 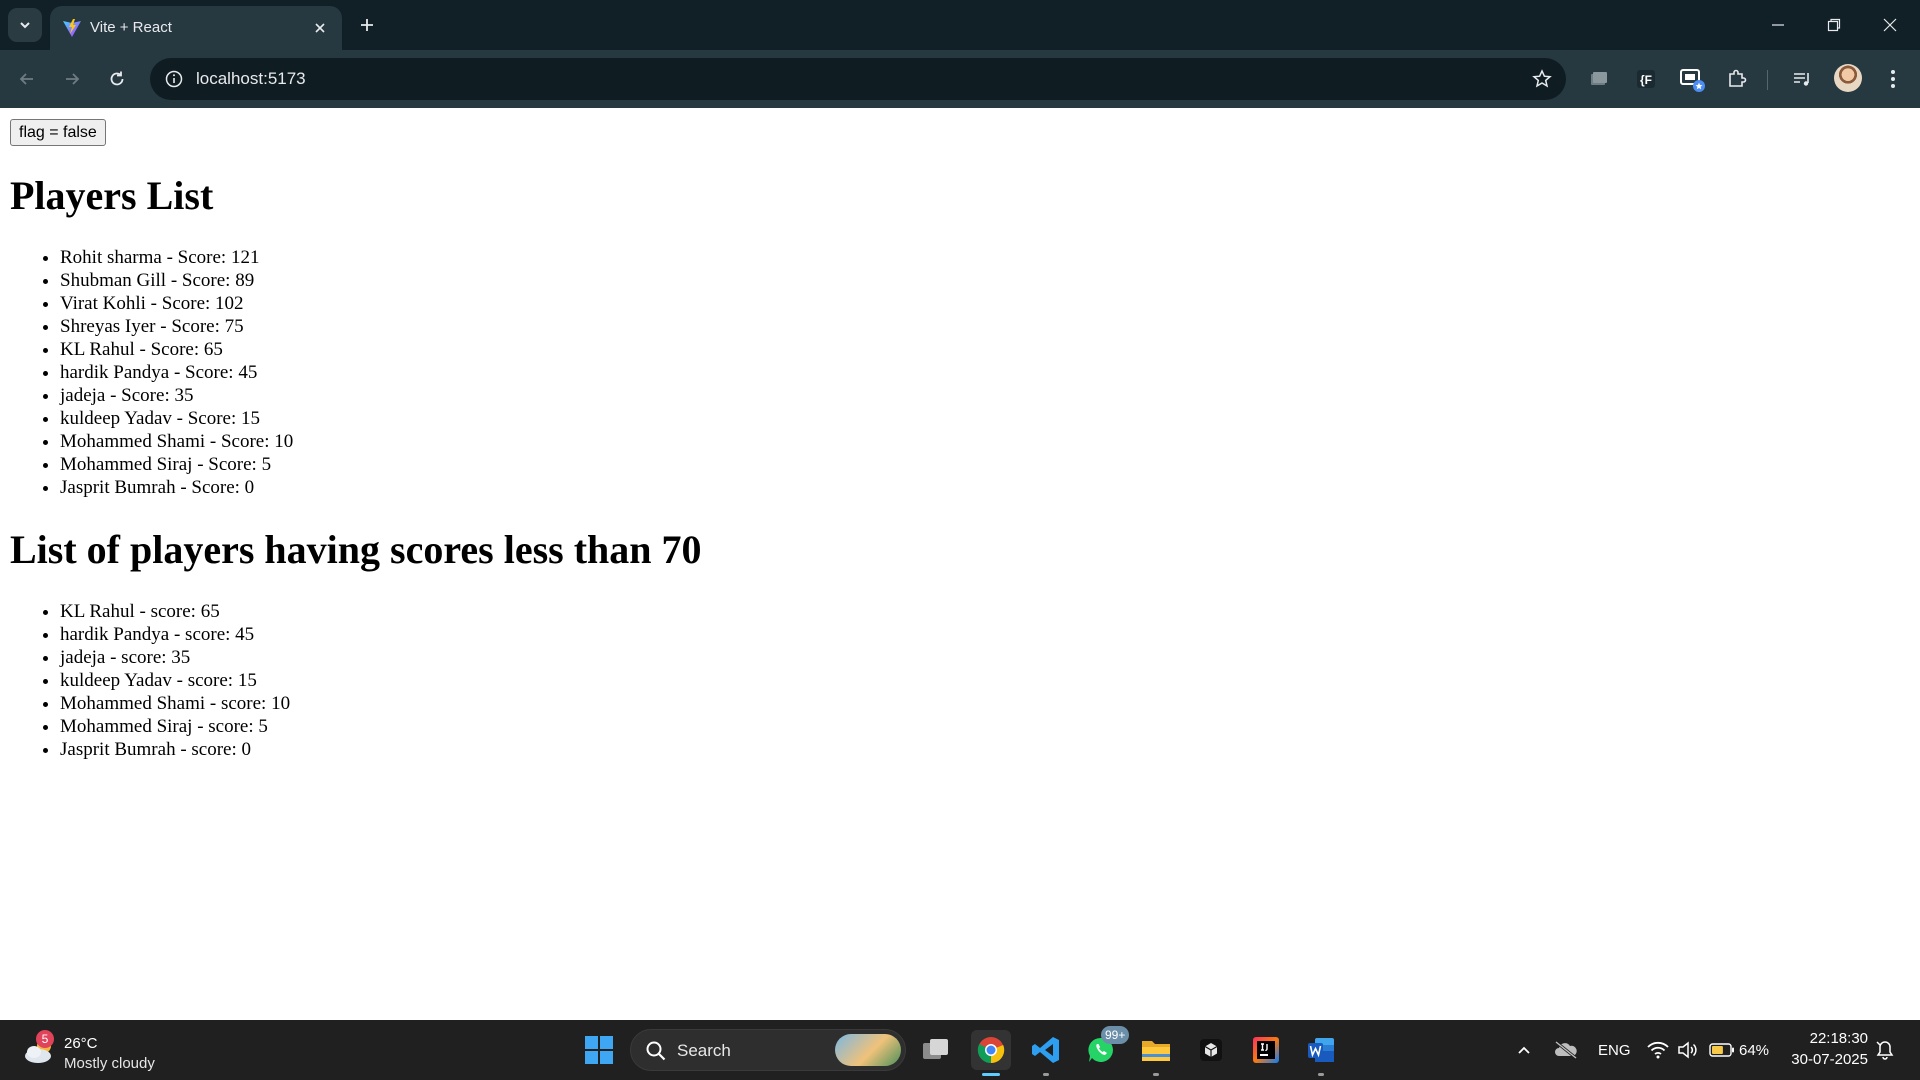 I want to click on task-view-icon, so click(x=935, y=1049).